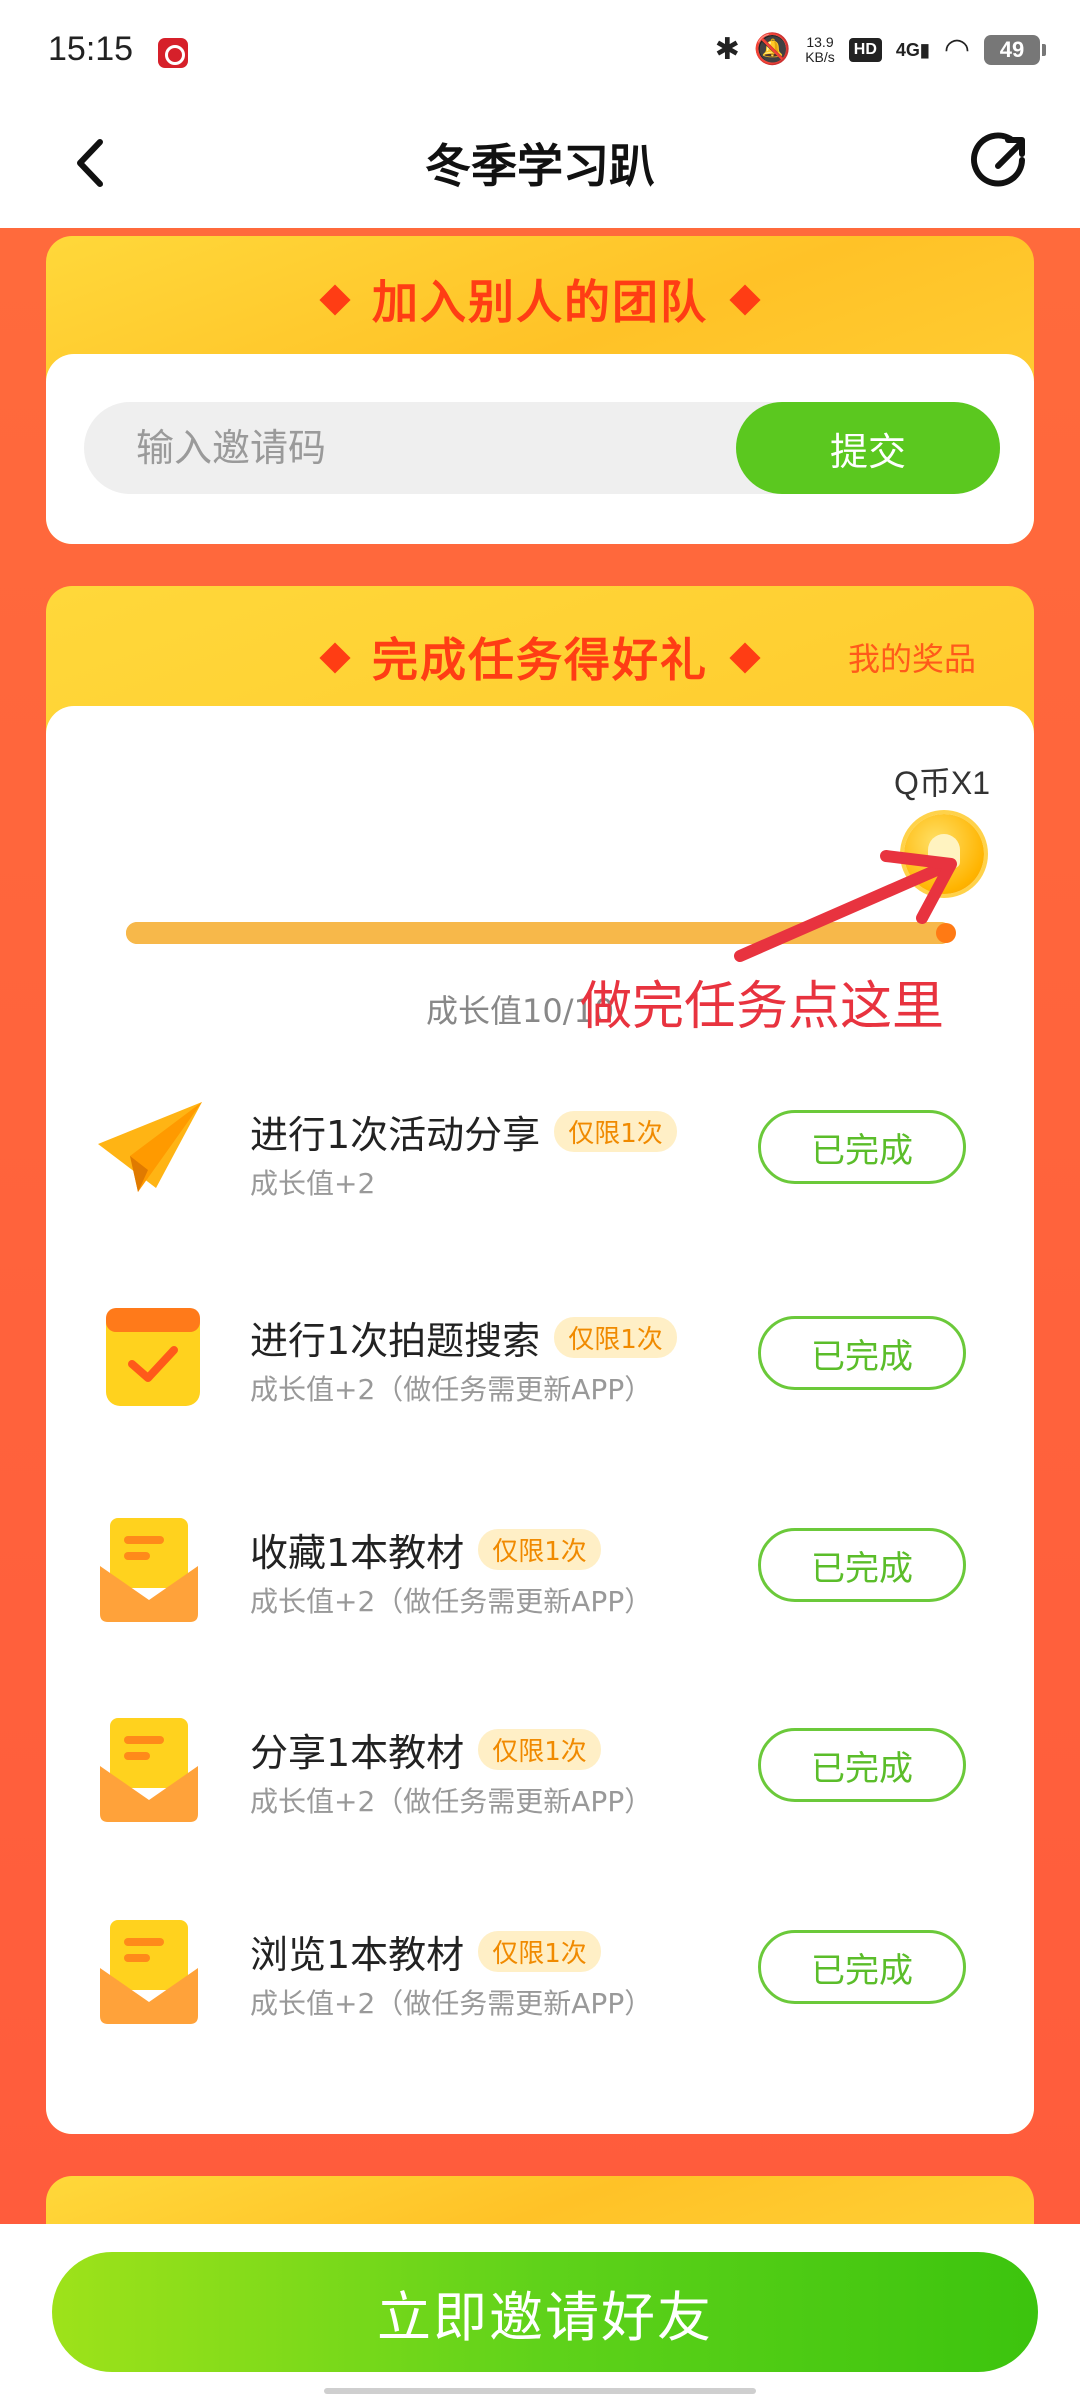 Image resolution: width=1080 pixels, height=2400 pixels. I want to click on task-row: 收藏1本教材 仅限1次 成长值+2（做任务需更新APP） 已完成, so click(540, 1568).